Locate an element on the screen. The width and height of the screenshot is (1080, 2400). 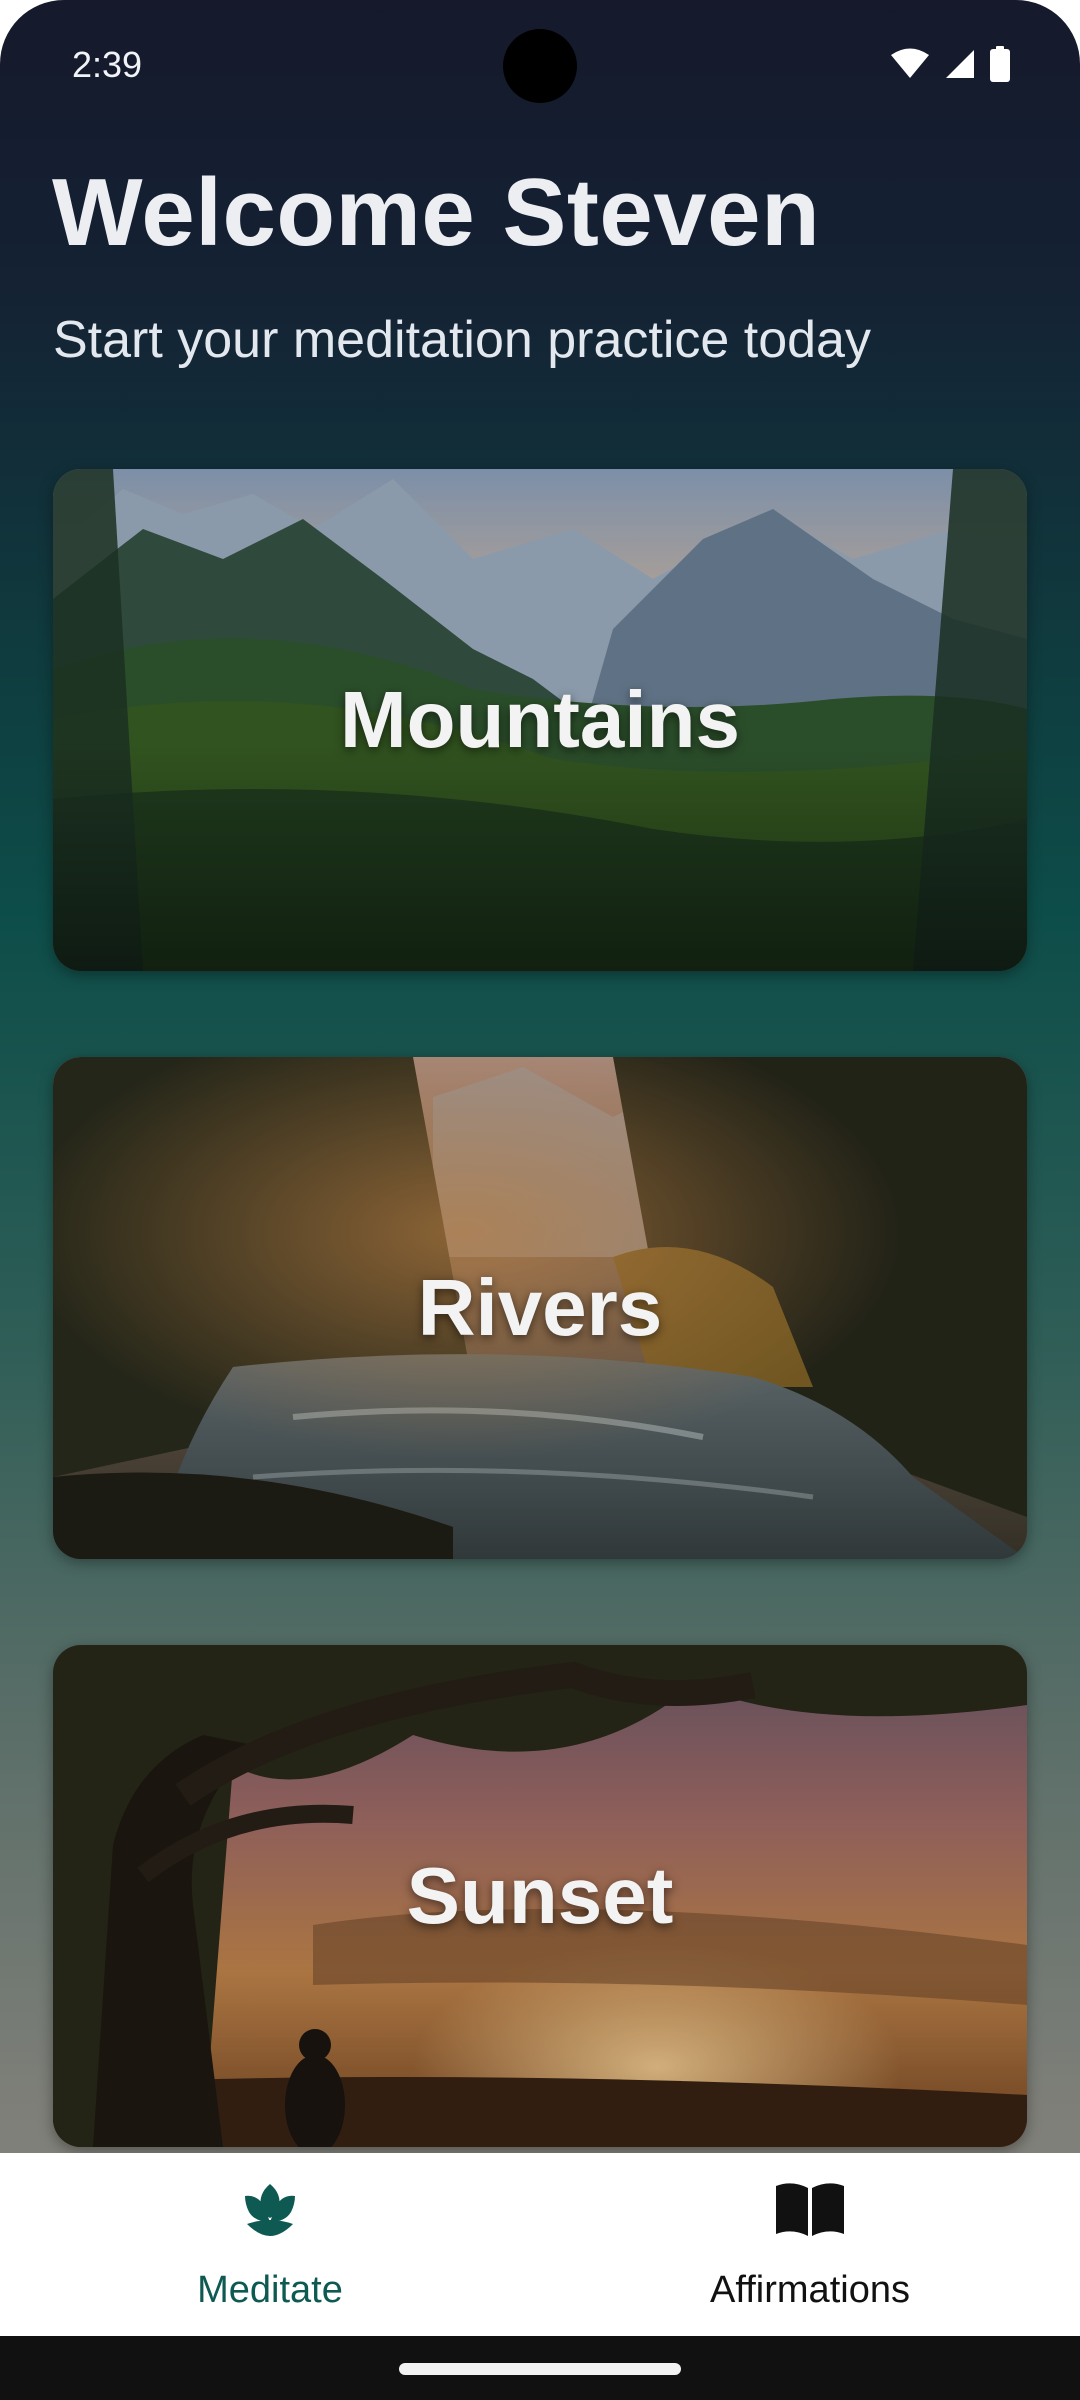
wifi-icon is located at coordinates (910, 63).